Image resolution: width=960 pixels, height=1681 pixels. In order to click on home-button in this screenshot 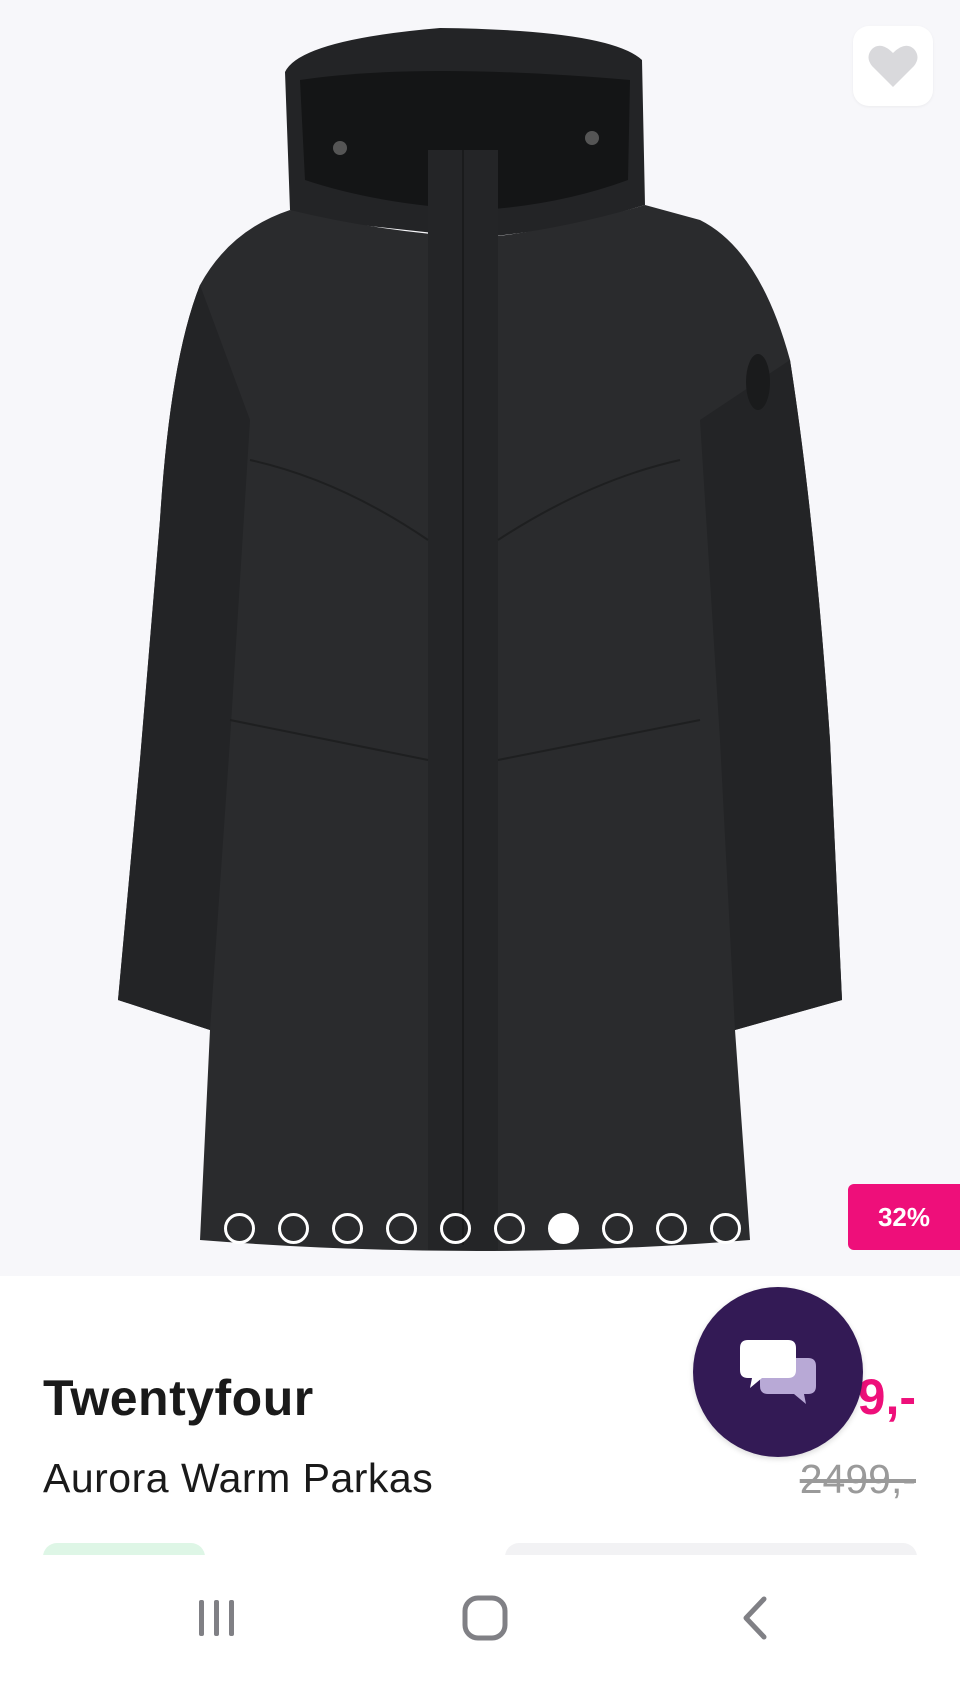, I will do `click(485, 1618)`.